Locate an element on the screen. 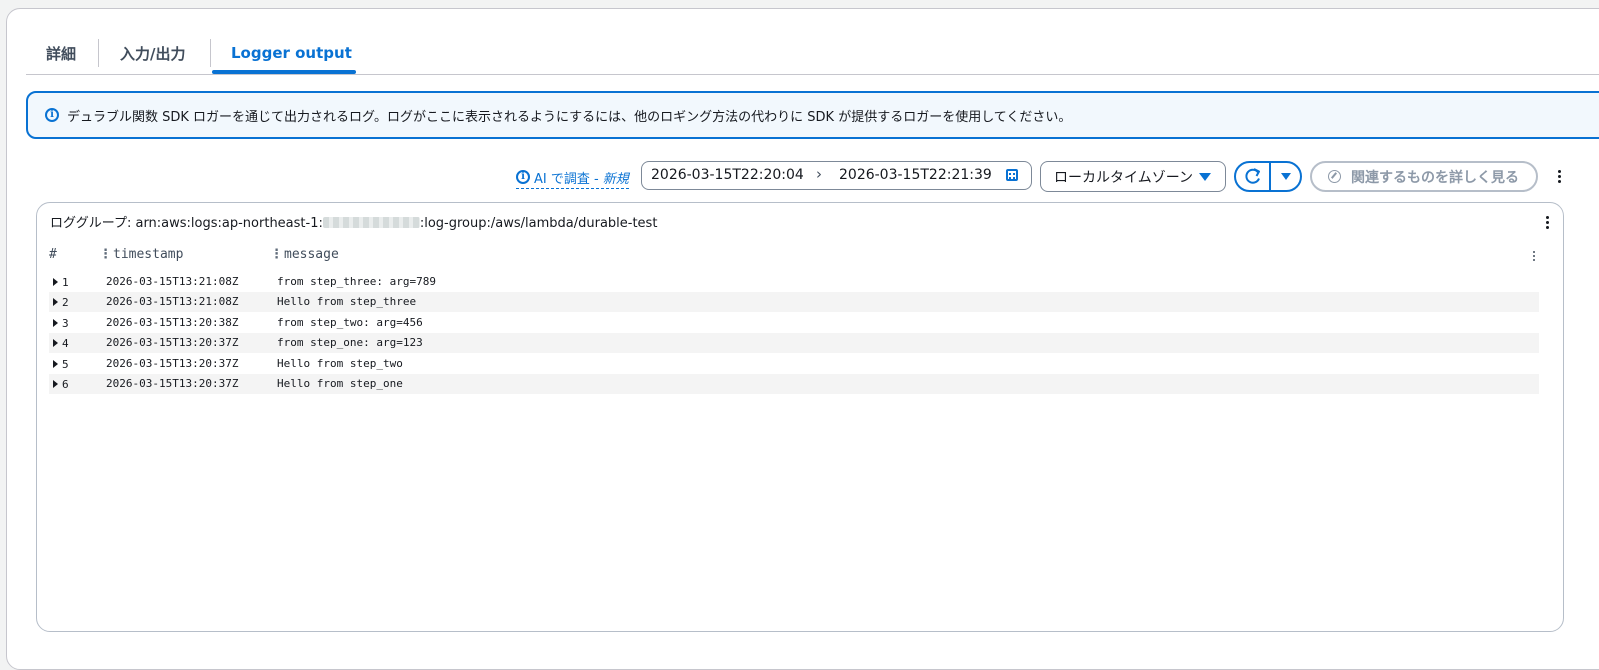  row-message: Hello from step_one is located at coordinates (340, 383).